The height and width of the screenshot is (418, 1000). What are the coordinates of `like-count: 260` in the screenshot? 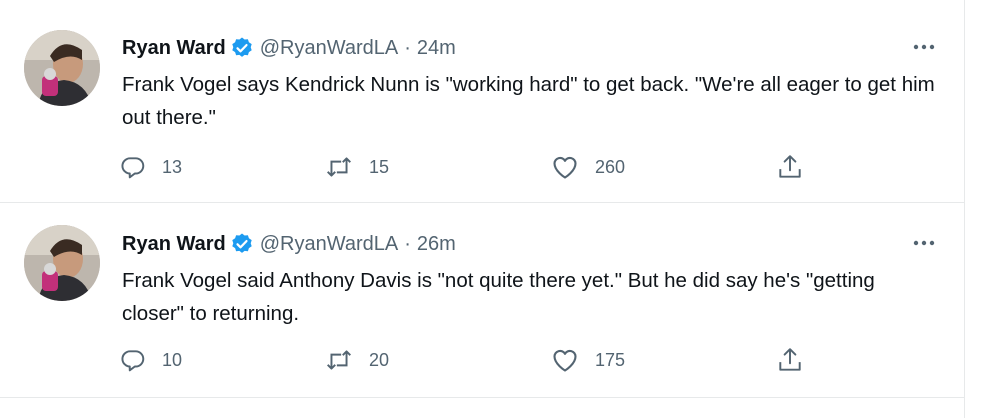 It's located at (610, 166).